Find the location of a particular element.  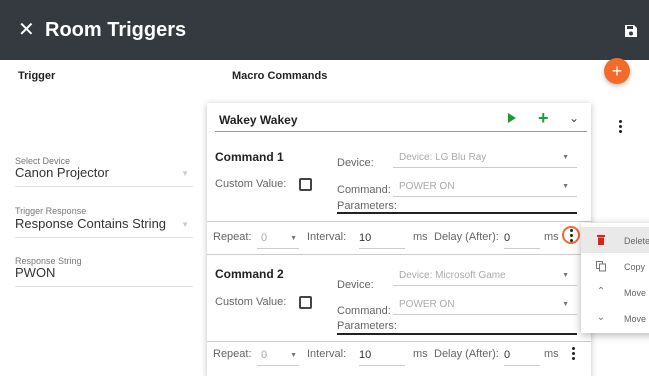

command-1-interval-input: 10 is located at coordinates (382, 239).